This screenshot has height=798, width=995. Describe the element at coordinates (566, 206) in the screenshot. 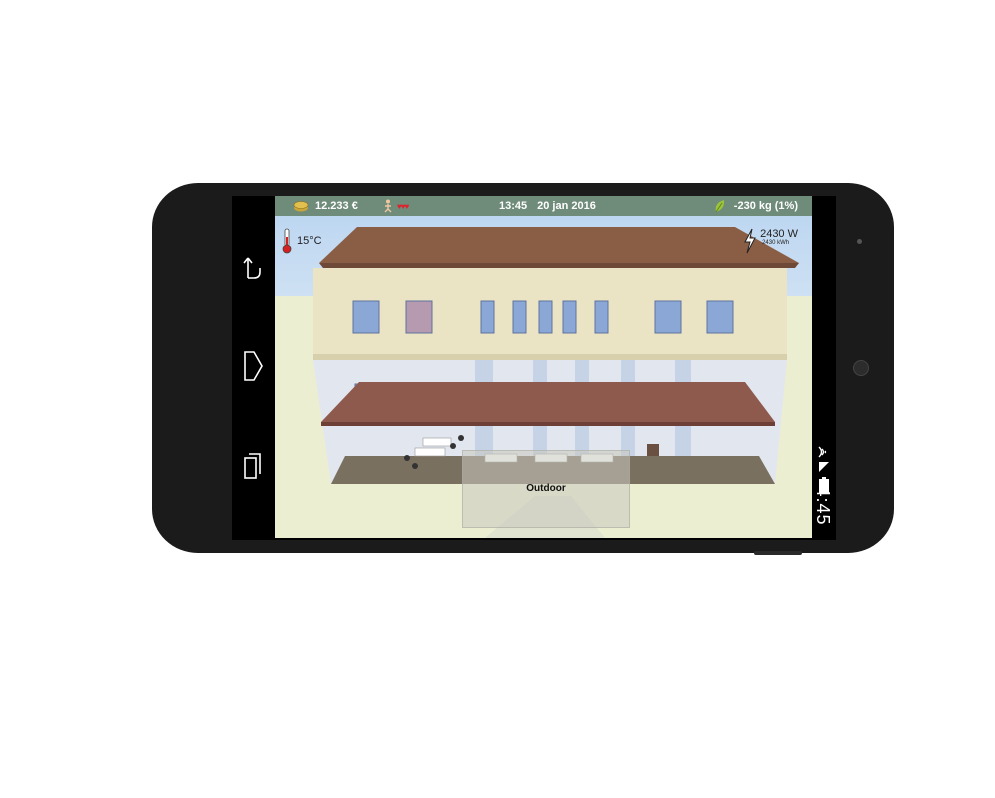

I see `game-date: 20 jan 2016` at that location.